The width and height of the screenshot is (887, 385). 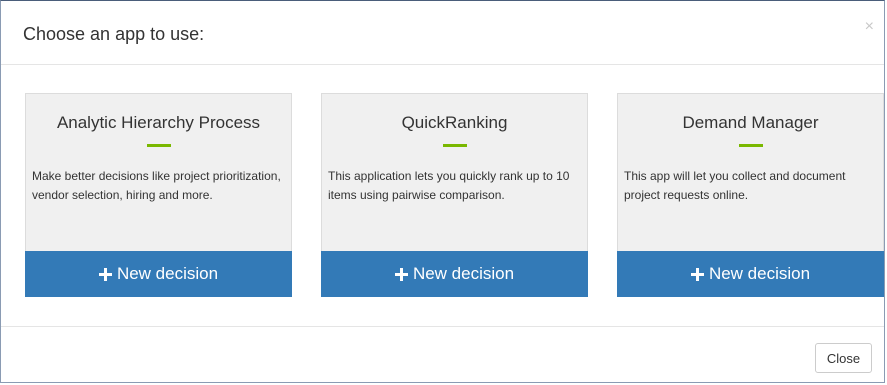 I want to click on new-decision-button-demand-manager: New decision, so click(x=750, y=274).